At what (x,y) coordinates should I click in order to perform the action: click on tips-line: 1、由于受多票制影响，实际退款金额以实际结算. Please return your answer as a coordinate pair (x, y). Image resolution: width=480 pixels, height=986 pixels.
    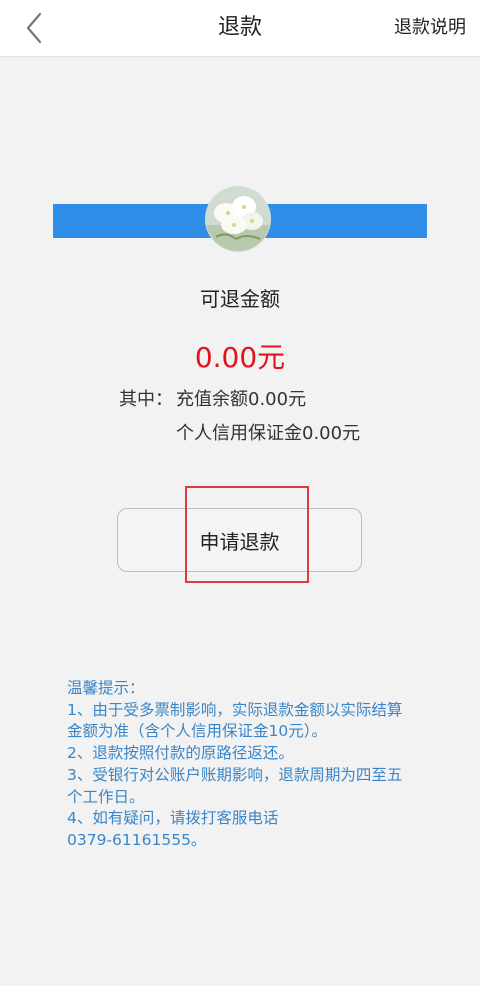
    Looking at the image, I should click on (235, 709).